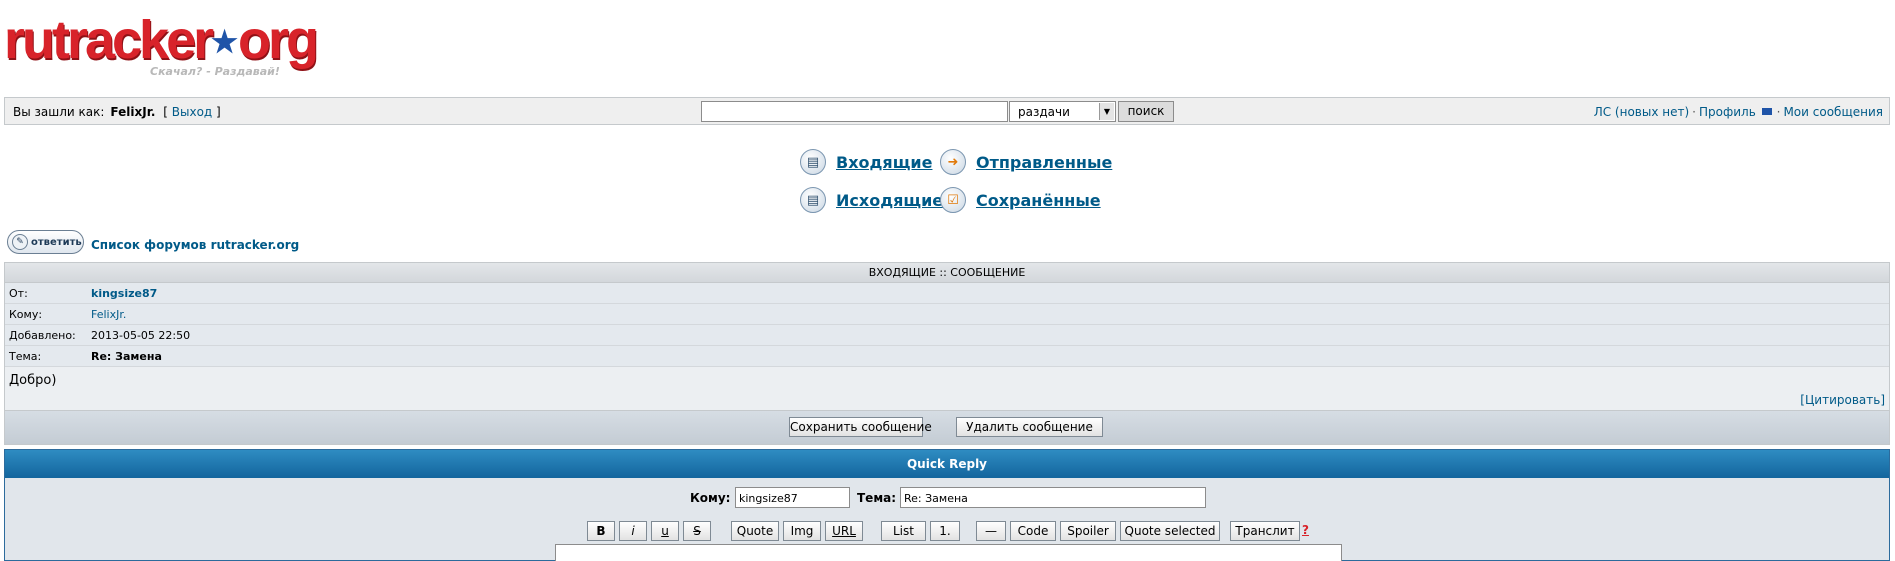 This screenshot has height=561, width=1895. Describe the element at coordinates (1170, 531) in the screenshot. I see `quote-selected-button: Quote selected` at that location.